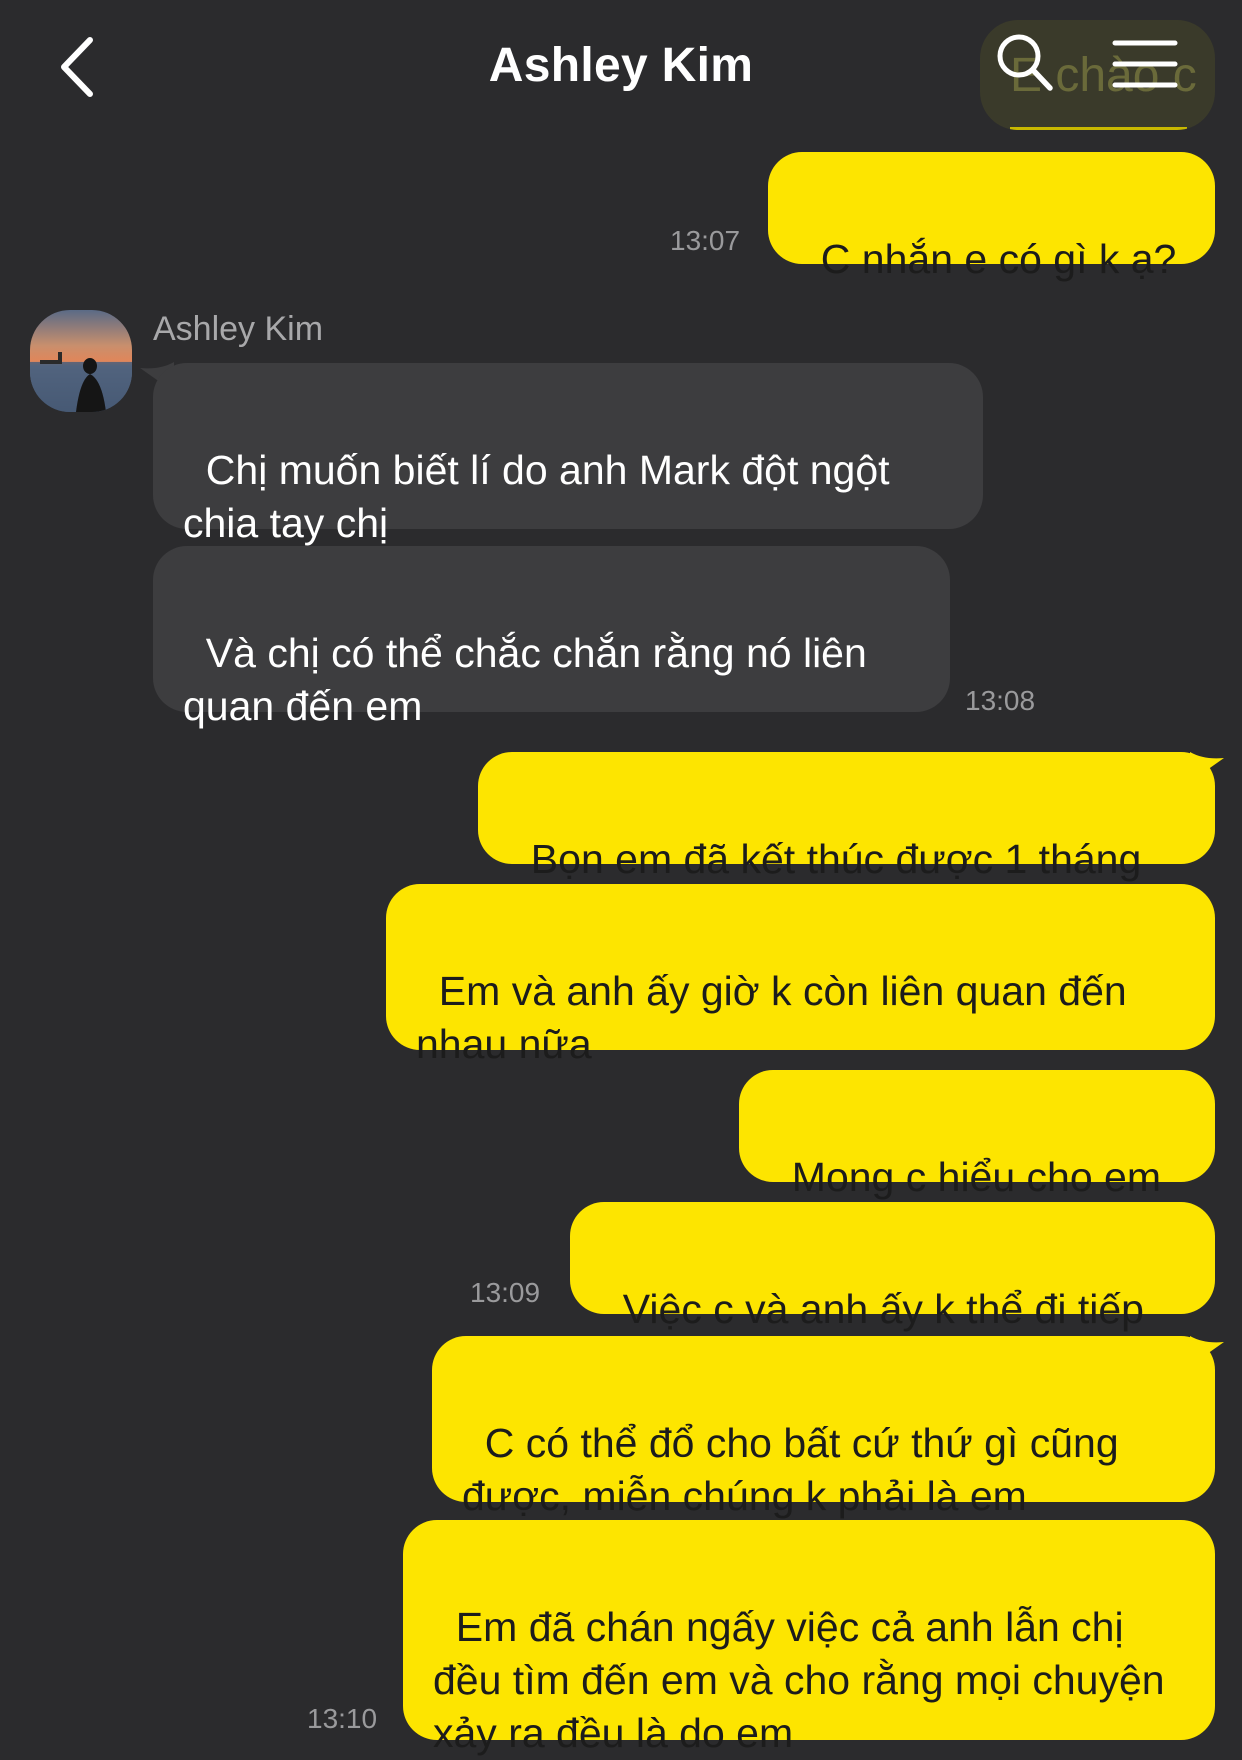  What do you see at coordinates (621, 67) in the screenshot?
I see `chat-header: Ashley Kim E chào c` at bounding box center [621, 67].